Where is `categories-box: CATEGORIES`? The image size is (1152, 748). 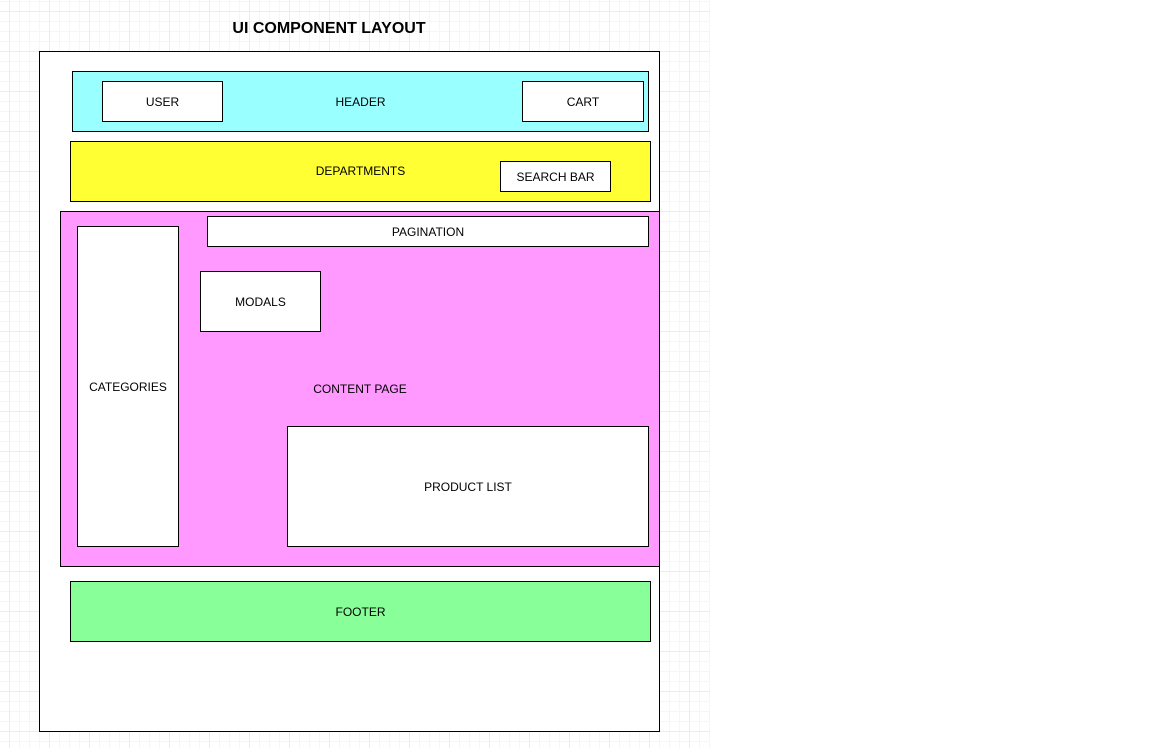 categories-box: CATEGORIES is located at coordinates (128, 386).